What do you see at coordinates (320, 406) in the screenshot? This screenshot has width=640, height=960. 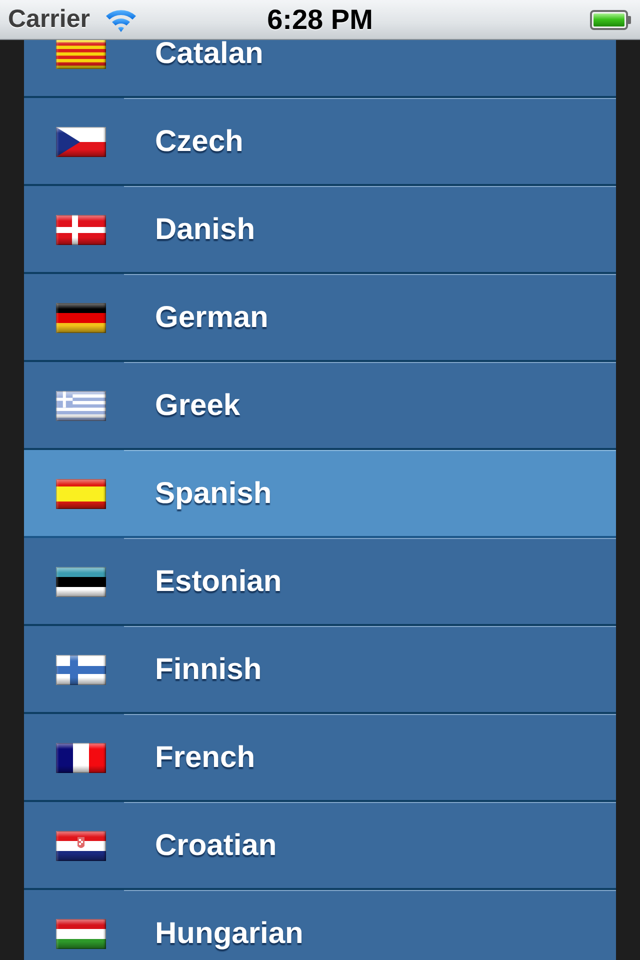 I see `language-row: Greek` at bounding box center [320, 406].